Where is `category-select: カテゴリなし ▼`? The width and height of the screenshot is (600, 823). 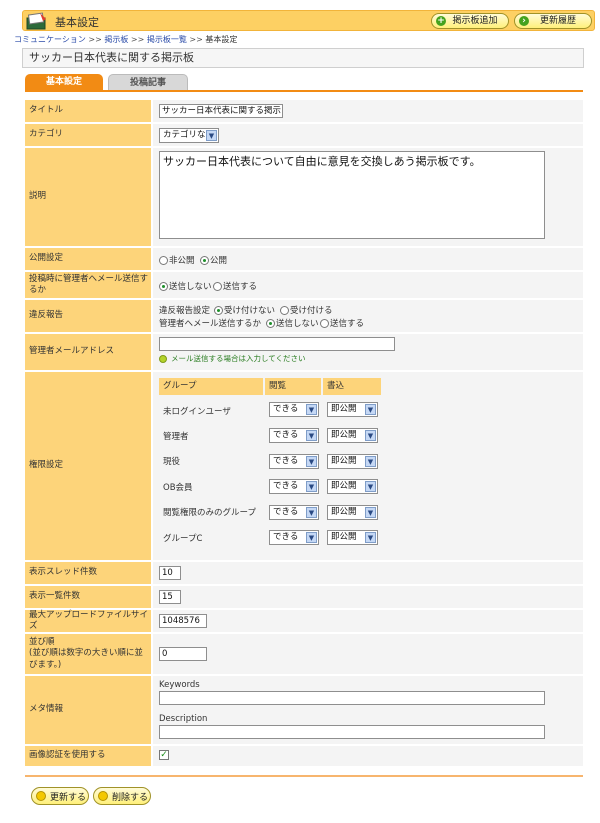 category-select: カテゴリなし ▼ is located at coordinates (189, 135).